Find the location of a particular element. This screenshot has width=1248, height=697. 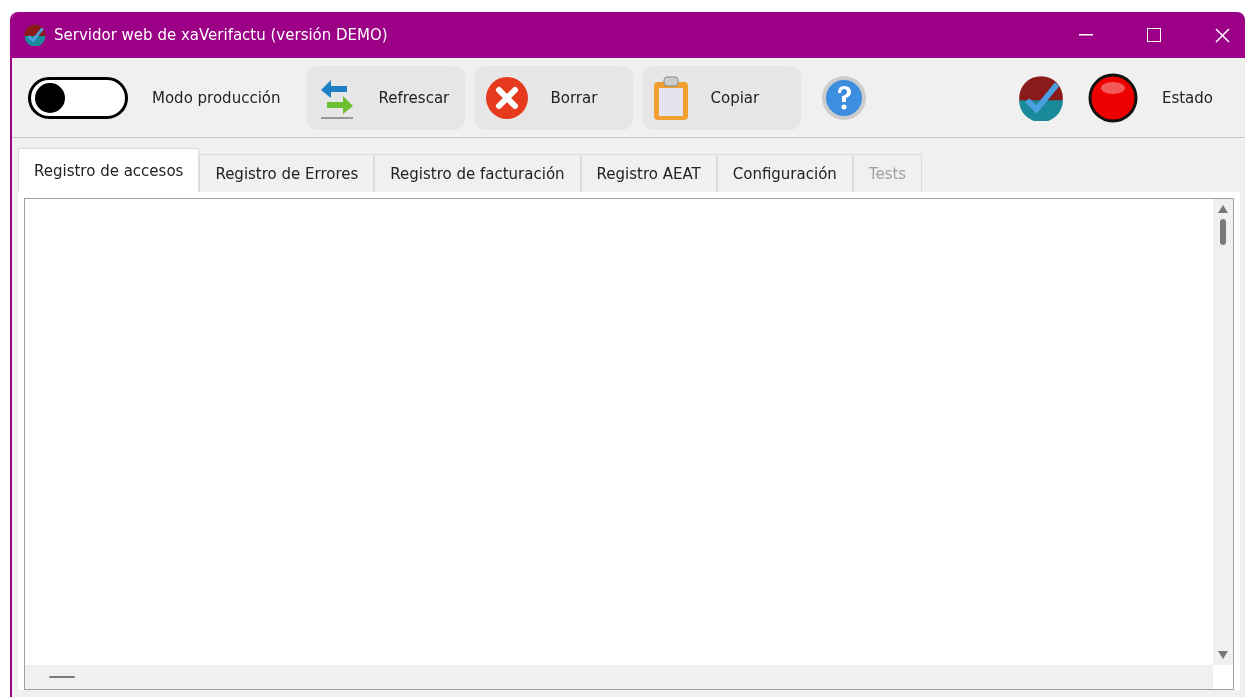

horizontal-scrollbar is located at coordinates (619, 677).